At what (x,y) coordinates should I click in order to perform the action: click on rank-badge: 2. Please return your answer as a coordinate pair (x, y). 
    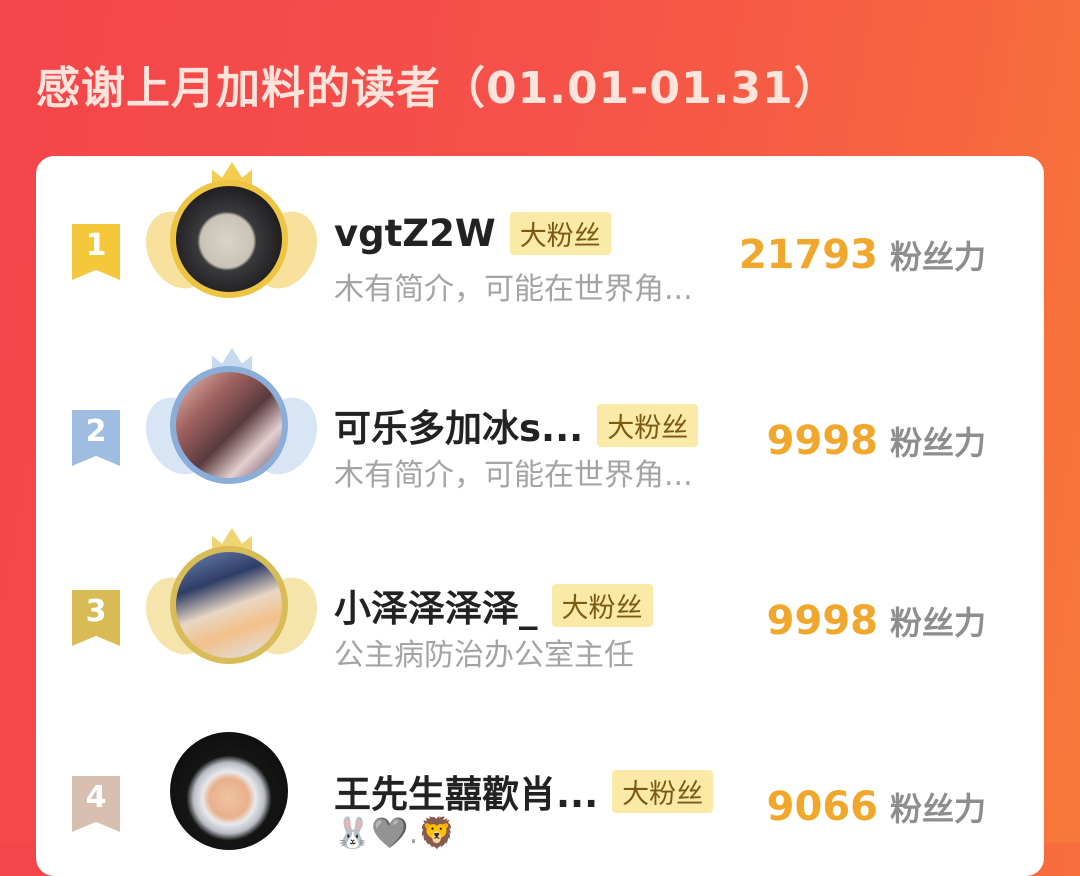
    Looking at the image, I should click on (96, 438).